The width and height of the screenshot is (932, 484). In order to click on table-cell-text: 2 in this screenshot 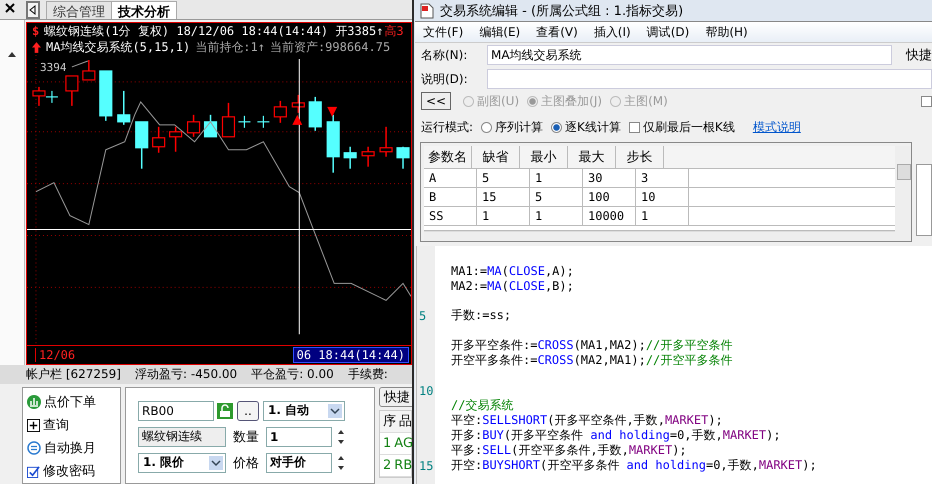, I will do `click(387, 465)`.